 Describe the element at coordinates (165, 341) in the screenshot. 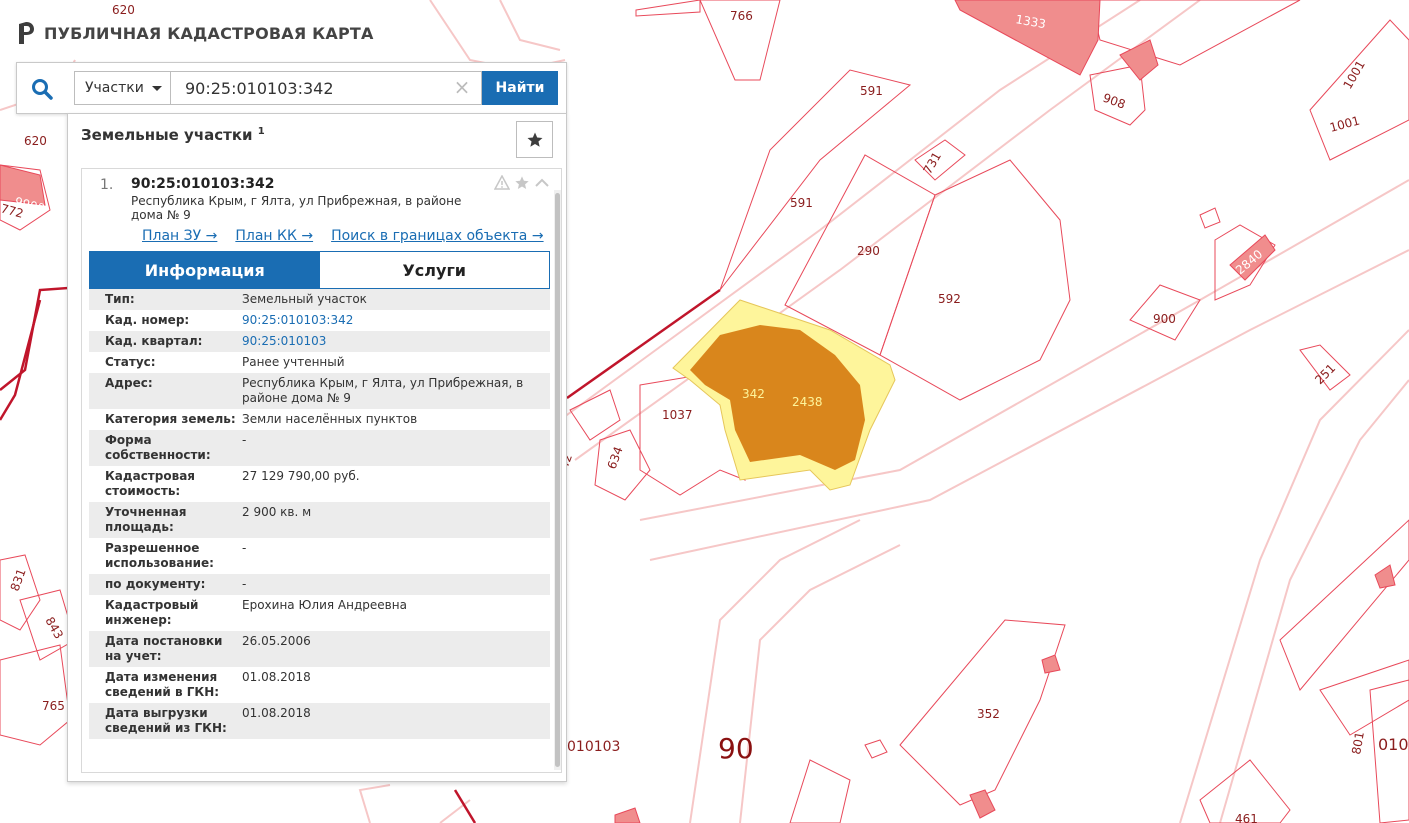

I see `info-label: Кад. квартал:` at that location.